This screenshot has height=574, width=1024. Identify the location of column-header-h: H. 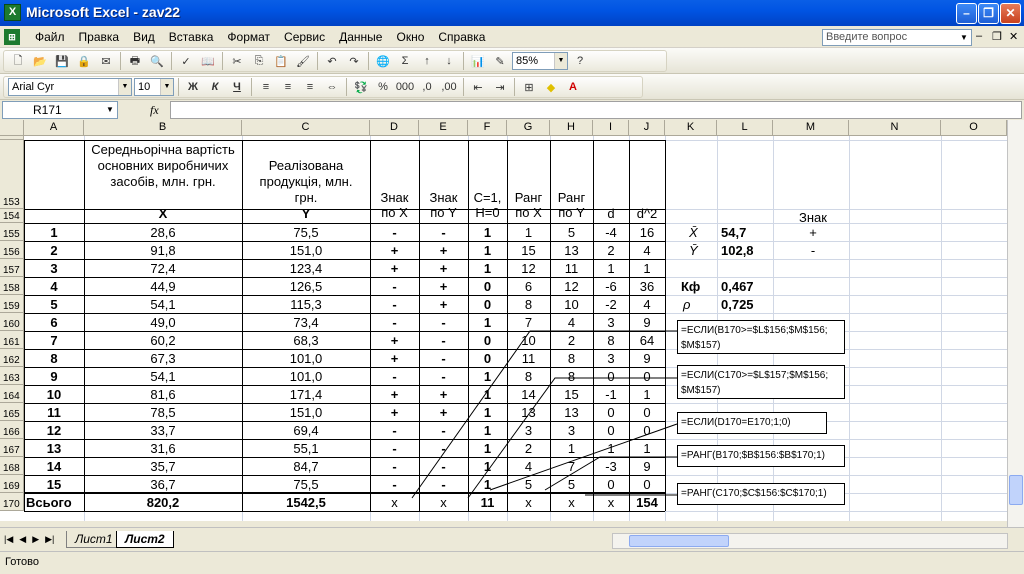
(571, 128).